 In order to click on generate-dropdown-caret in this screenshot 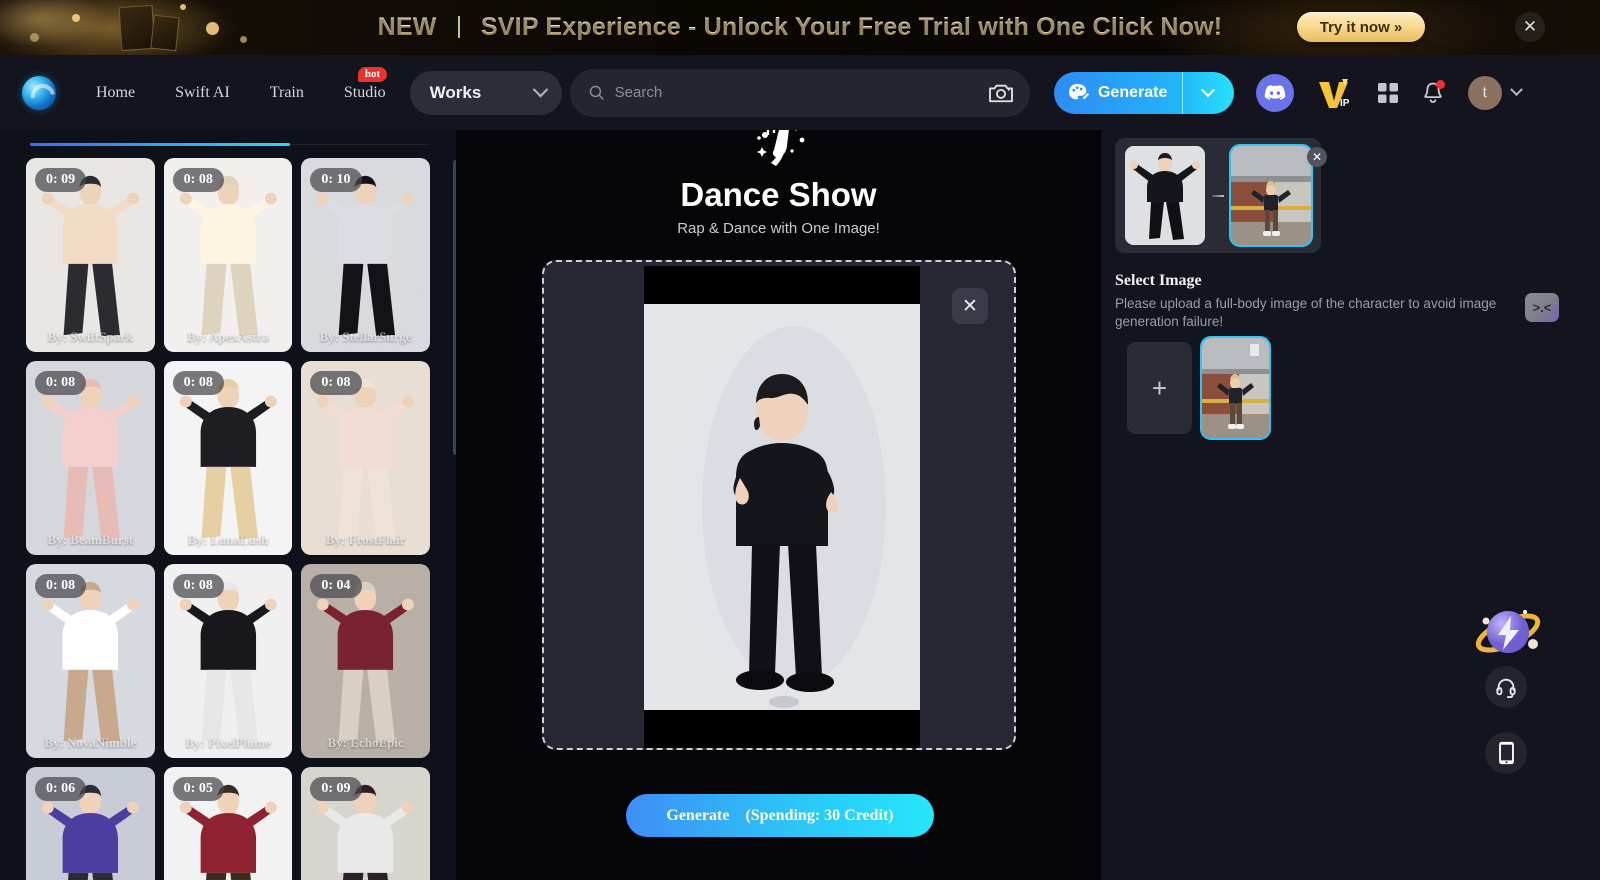, I will do `click(1207, 92)`.